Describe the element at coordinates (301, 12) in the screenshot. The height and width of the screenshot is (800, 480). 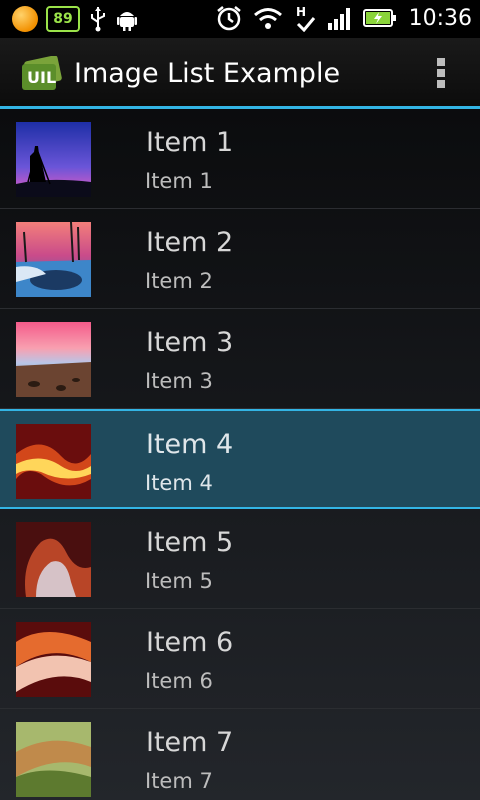
I see `svg-text: H` at that location.